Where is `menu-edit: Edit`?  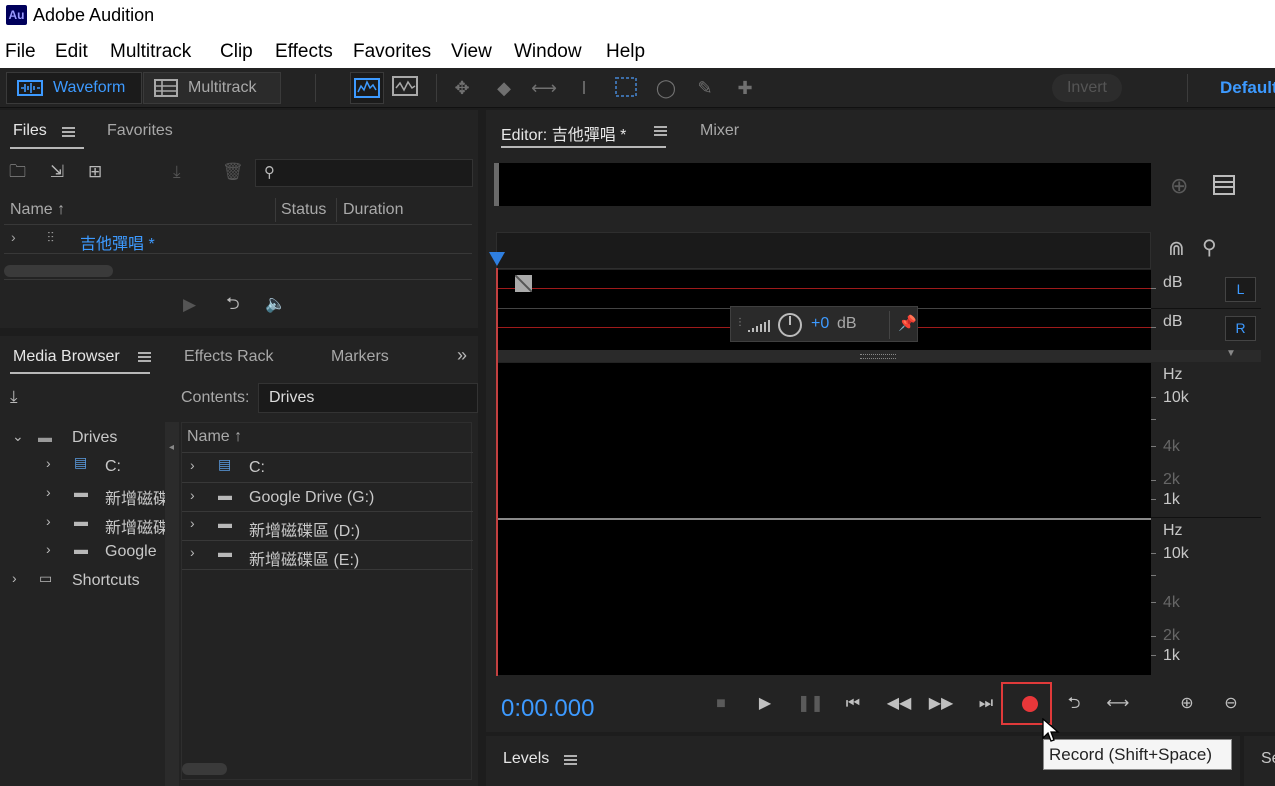 menu-edit: Edit is located at coordinates (71, 52).